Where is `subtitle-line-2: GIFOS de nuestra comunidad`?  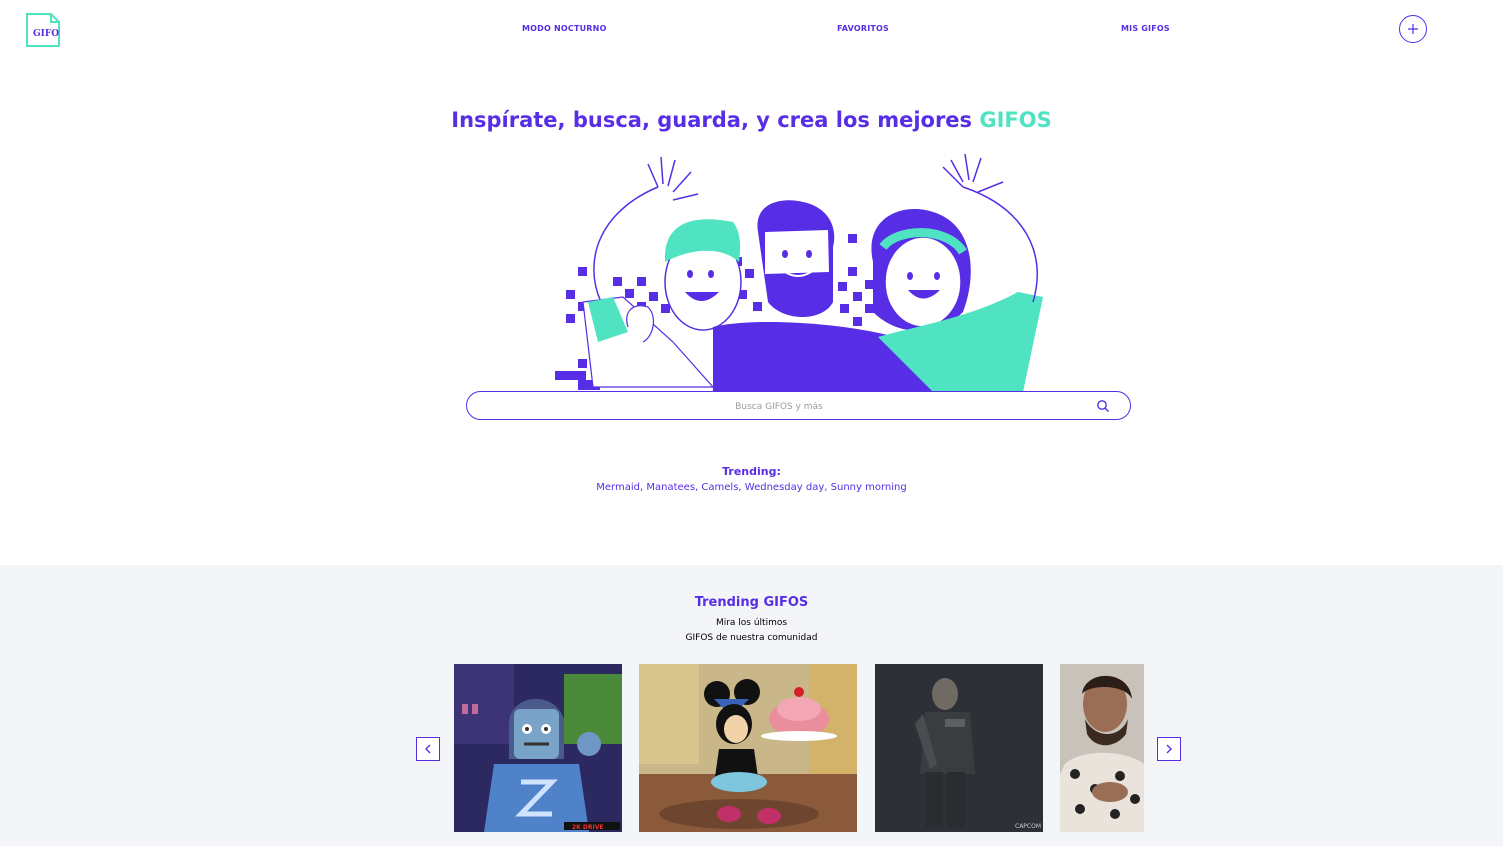
subtitle-line-2: GIFOS de nuestra comunidad is located at coordinates (751, 638).